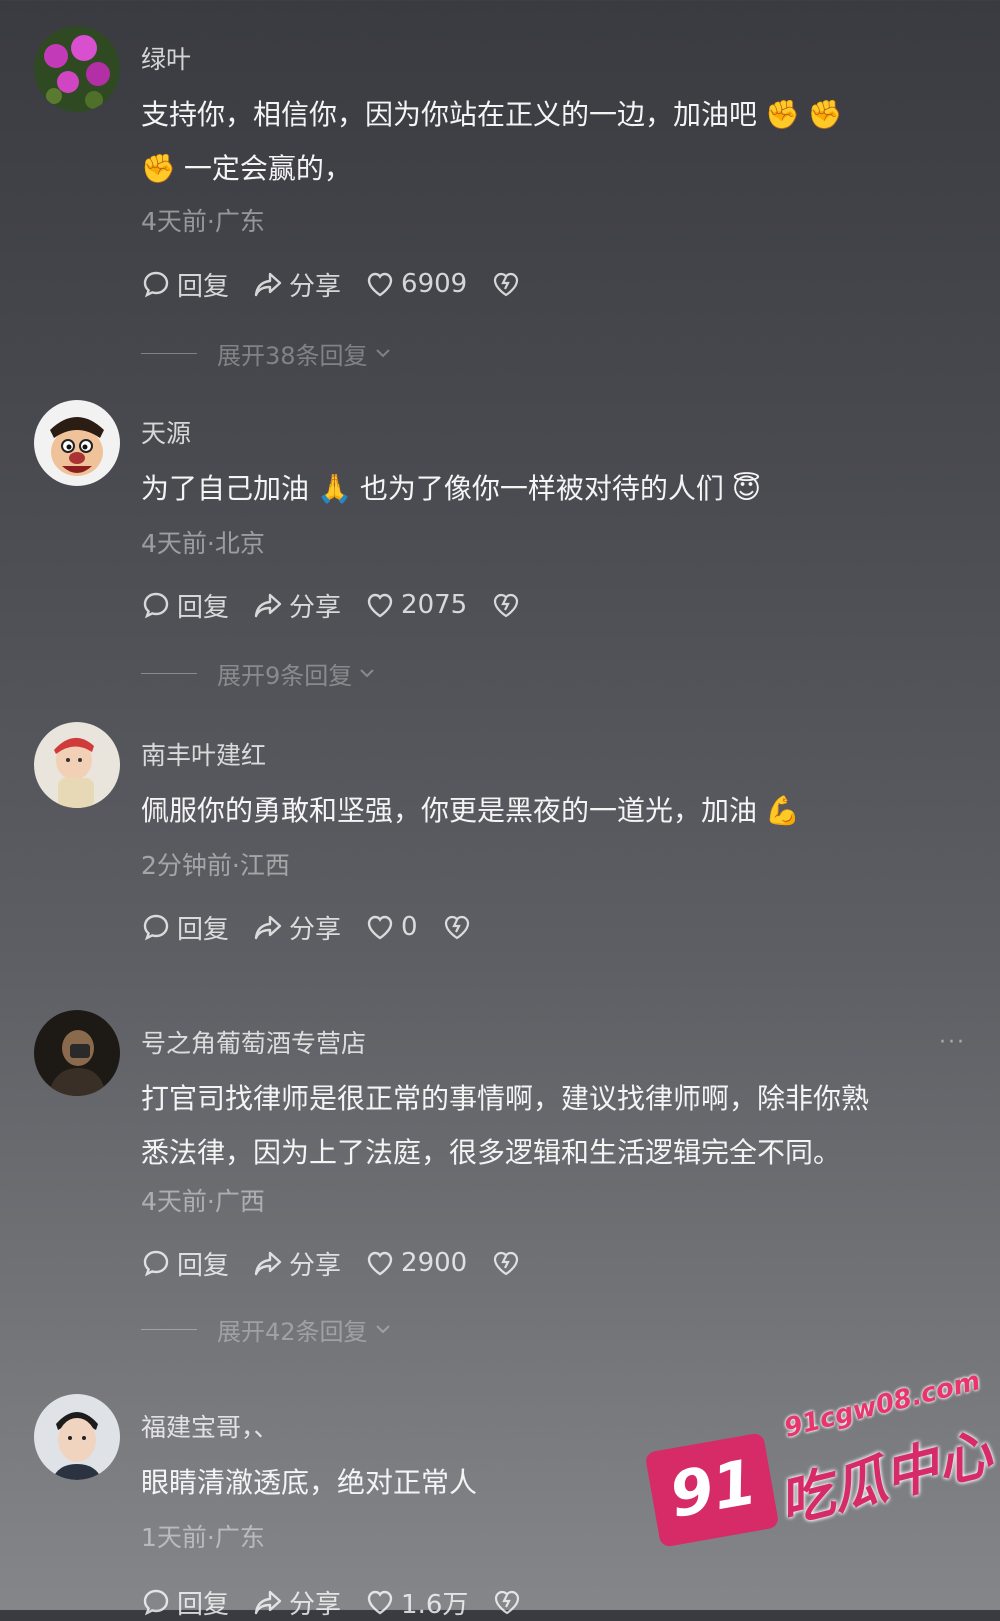 This screenshot has width=1000, height=1621. I want to click on expand-replies-button: 展开42条回复, so click(267, 1330).